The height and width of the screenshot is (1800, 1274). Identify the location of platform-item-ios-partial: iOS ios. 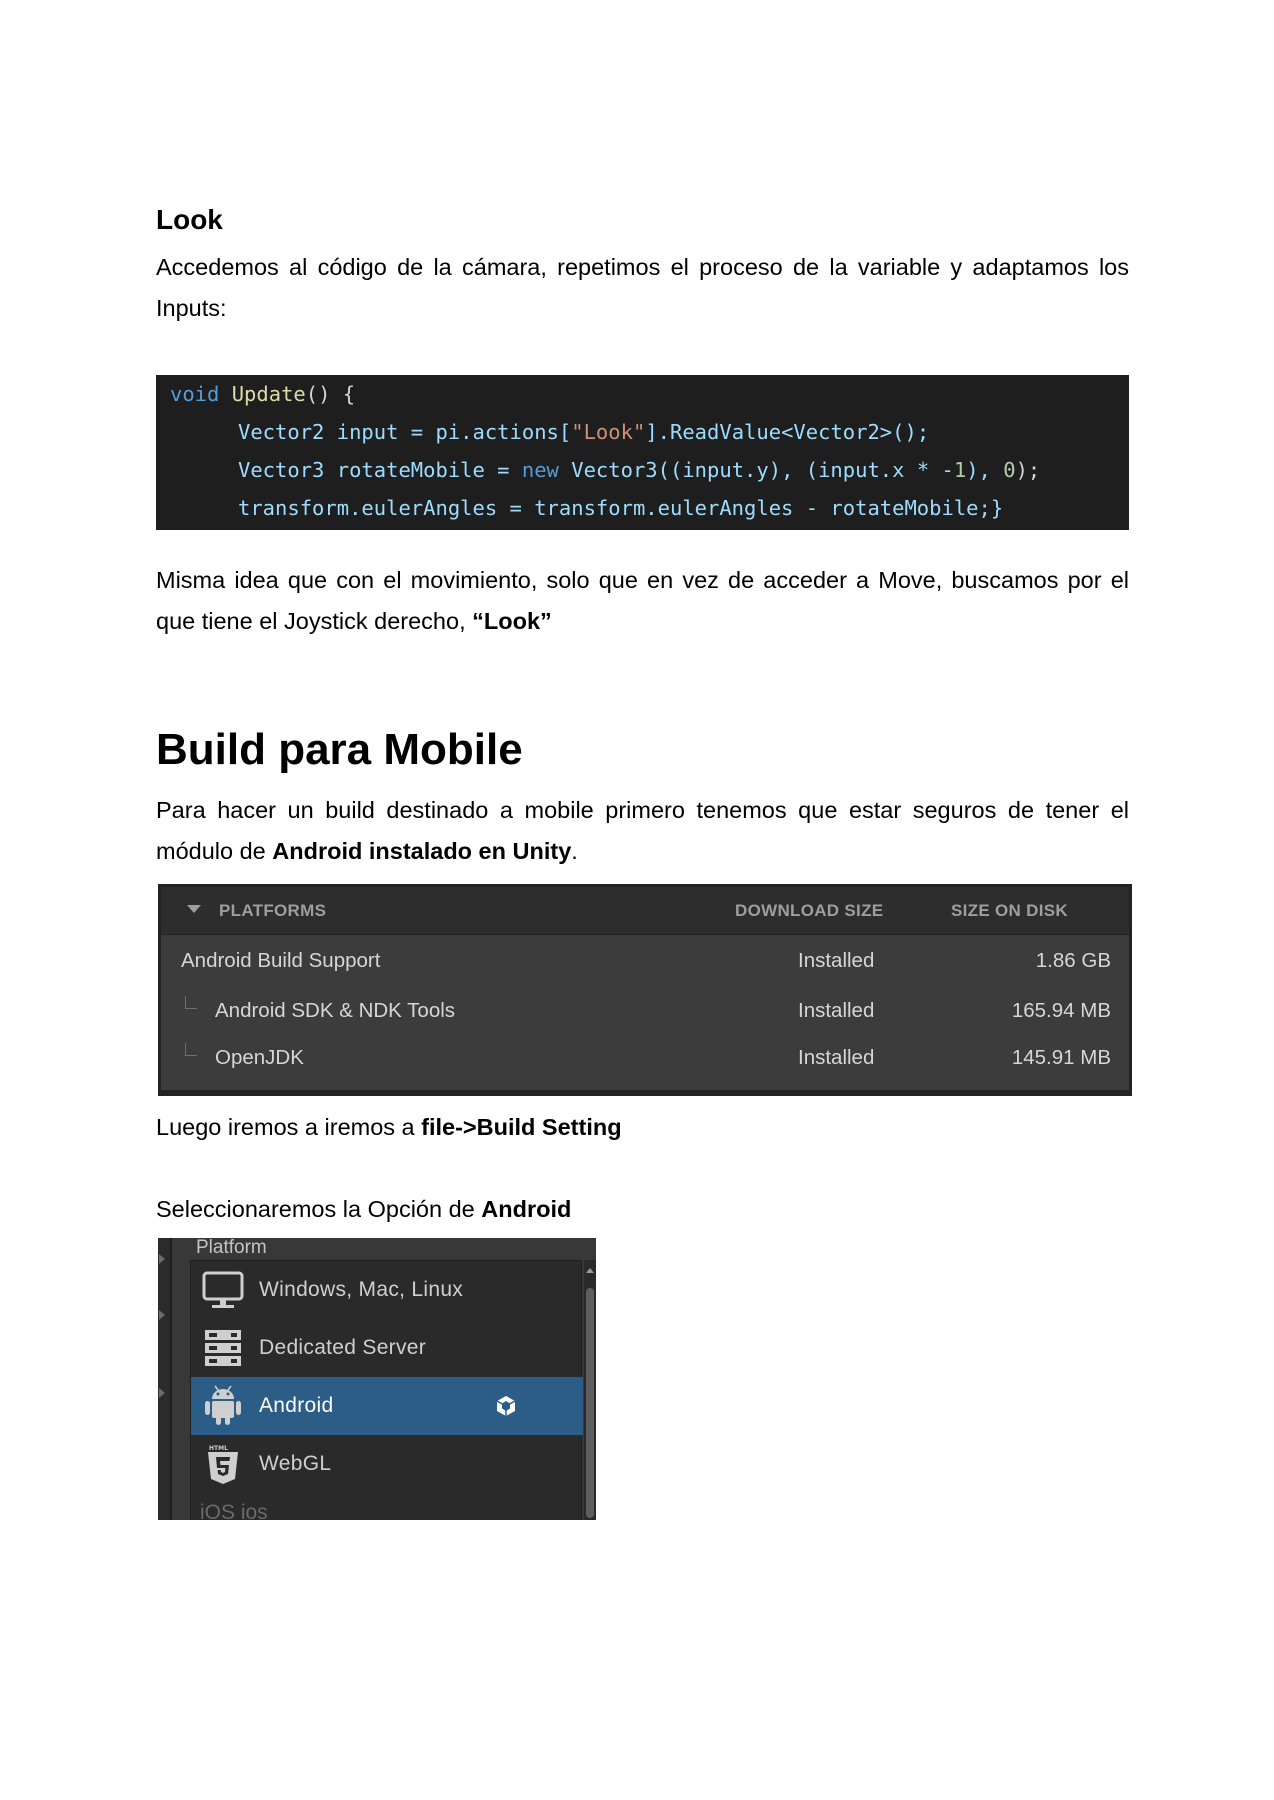
(234, 1510).